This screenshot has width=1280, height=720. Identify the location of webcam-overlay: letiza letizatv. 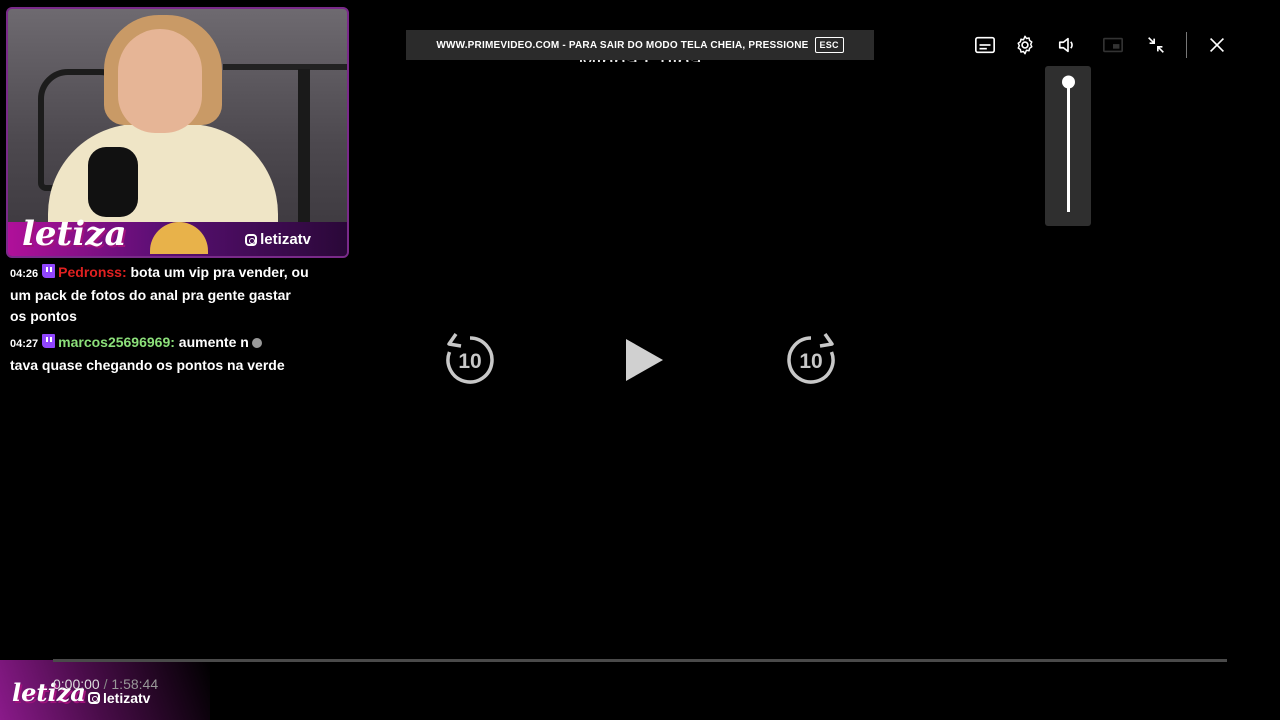
(177, 132).